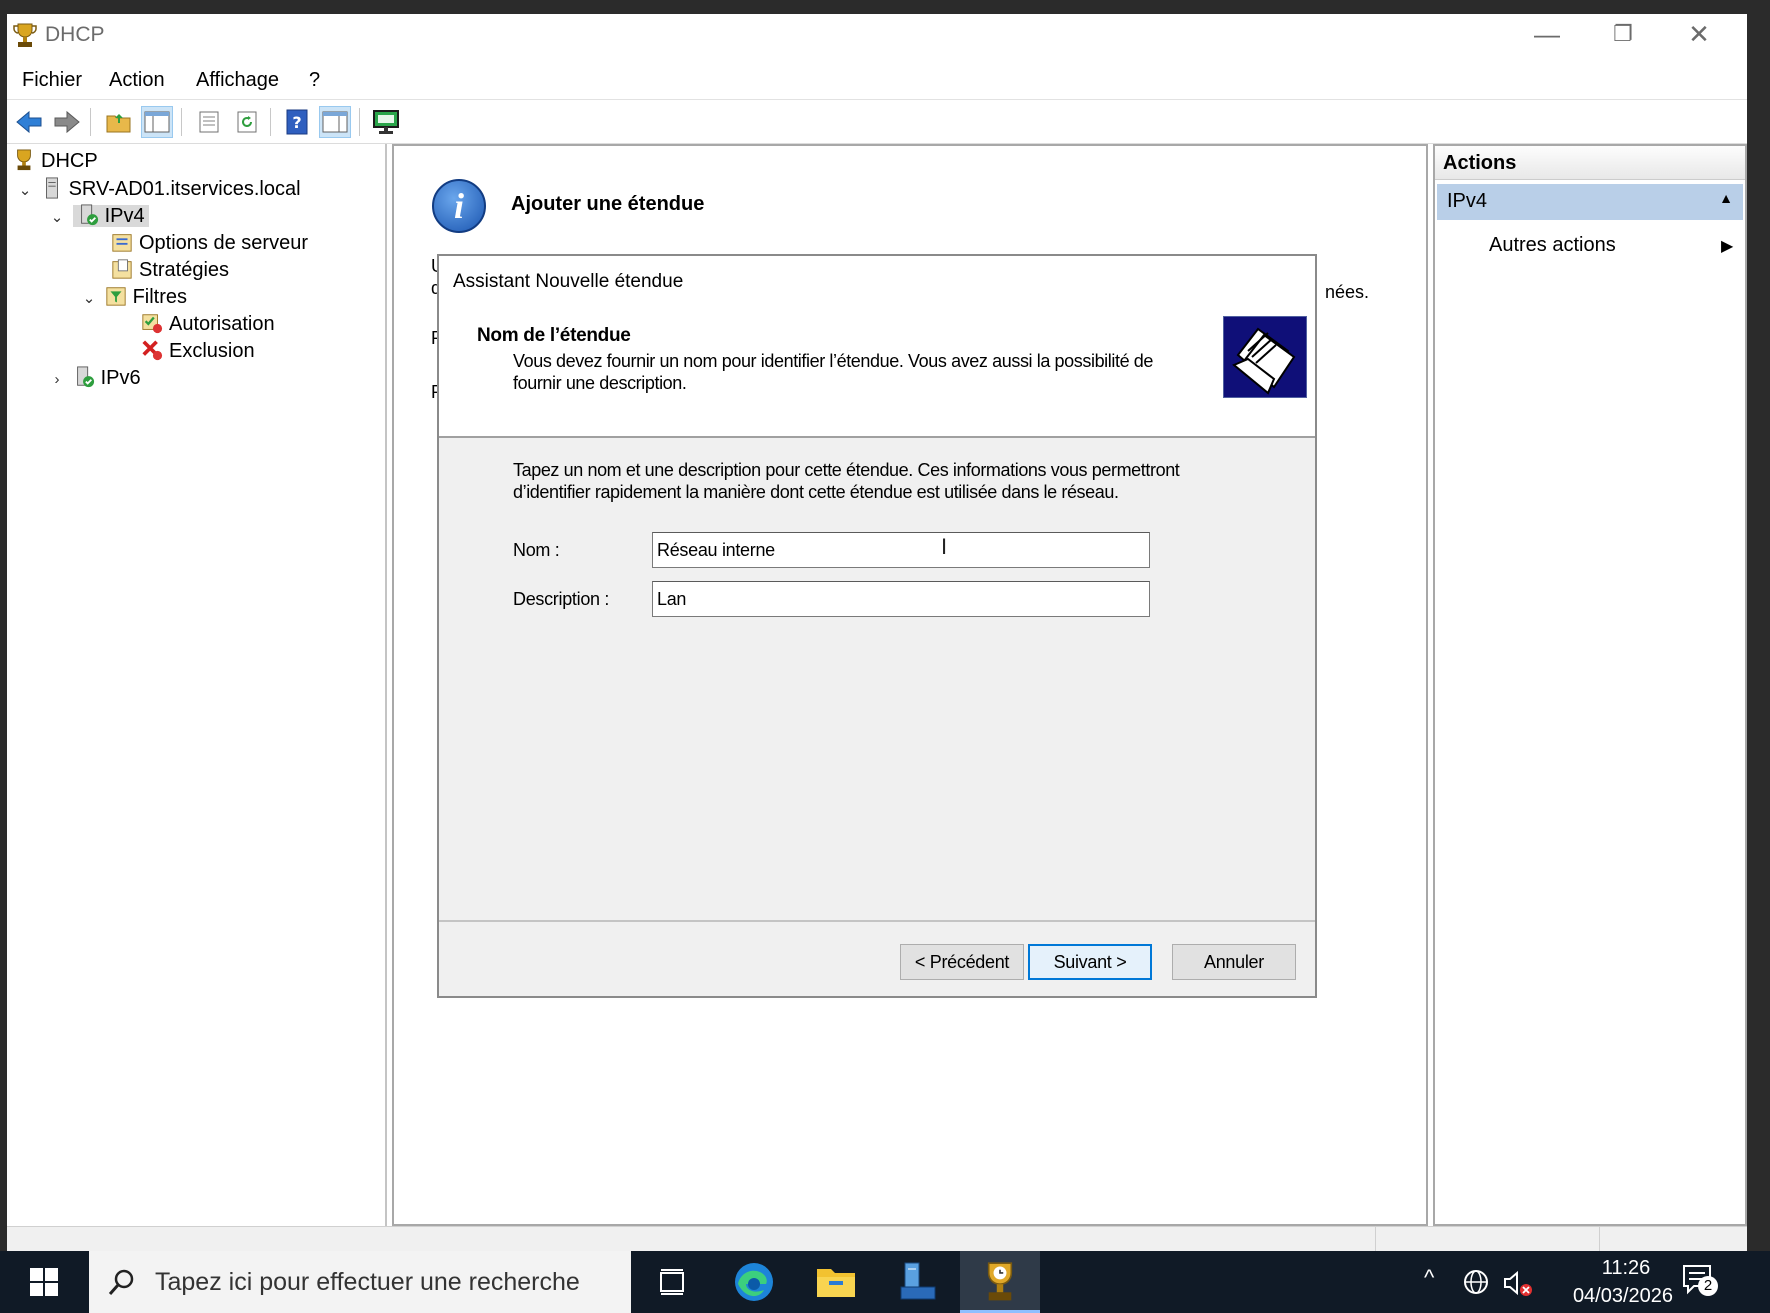 Image resolution: width=1770 pixels, height=1313 pixels. Describe the element at coordinates (367, 1282) in the screenshot. I see `search-placeholder: Tapez ici pour effectuer une recherche` at that location.